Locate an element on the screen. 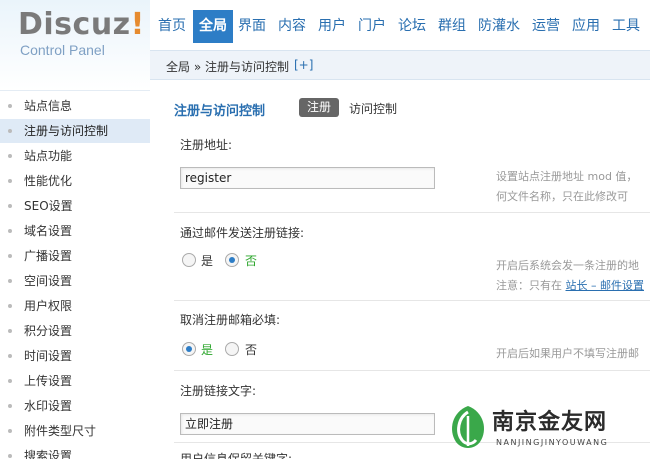 The height and width of the screenshot is (459, 650). leaf-logo-icon is located at coordinates (468, 427).